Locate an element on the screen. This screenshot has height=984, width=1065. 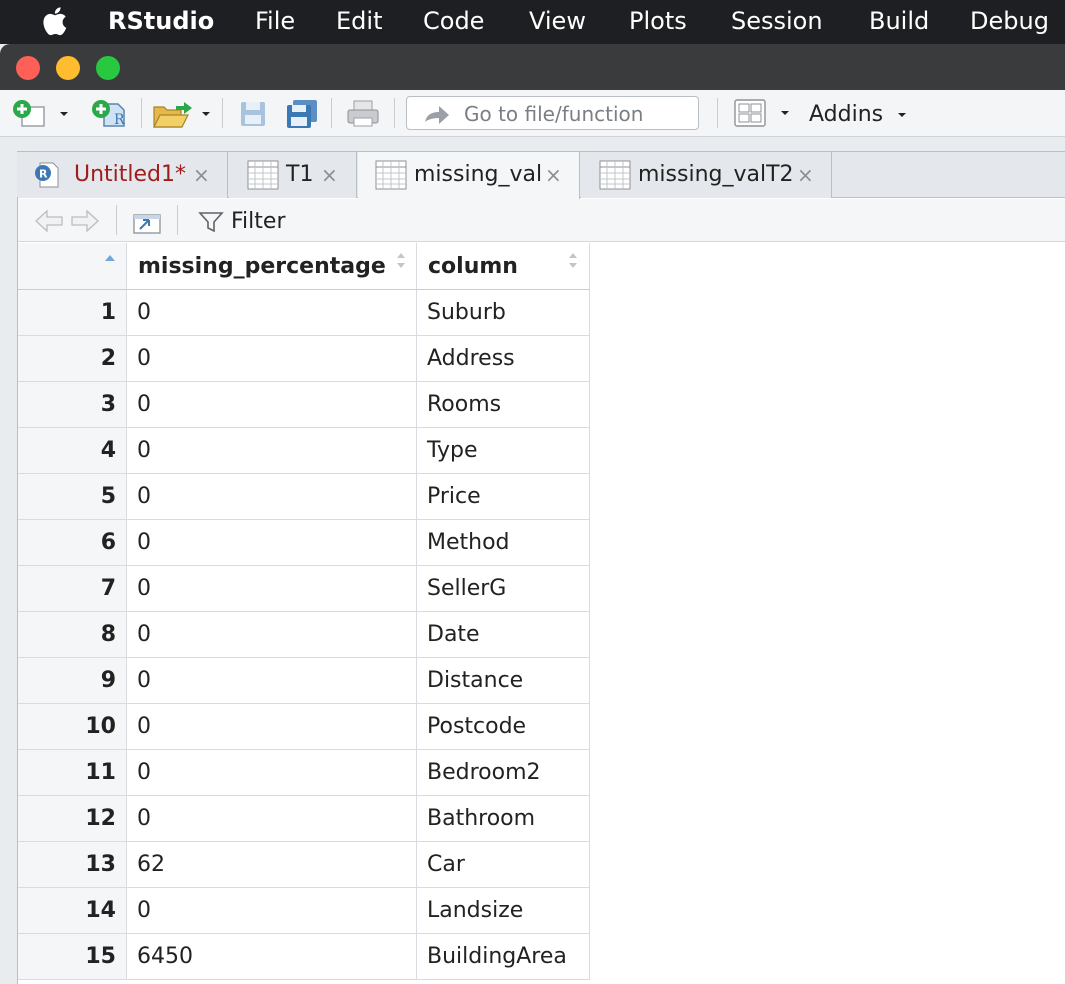
minimize-window-button is located at coordinates (68, 68).